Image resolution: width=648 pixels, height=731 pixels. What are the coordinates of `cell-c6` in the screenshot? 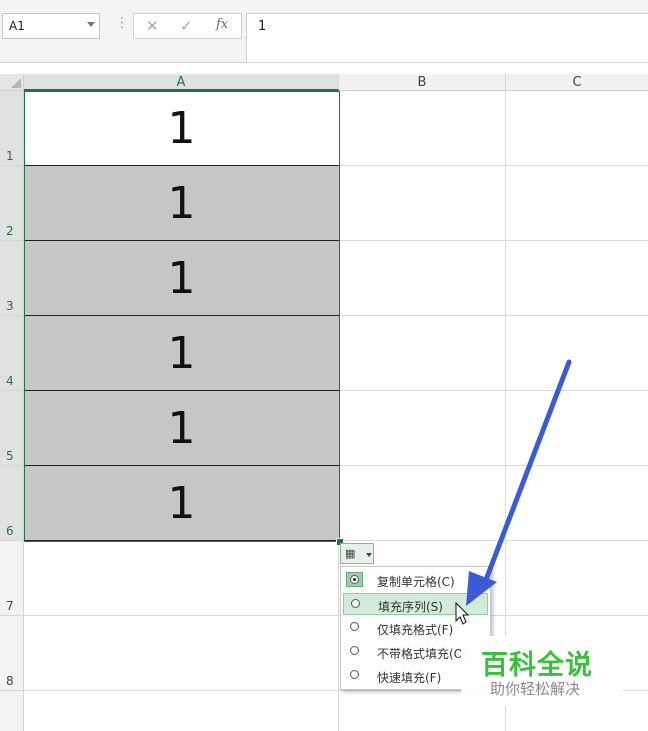 It's located at (577, 503).